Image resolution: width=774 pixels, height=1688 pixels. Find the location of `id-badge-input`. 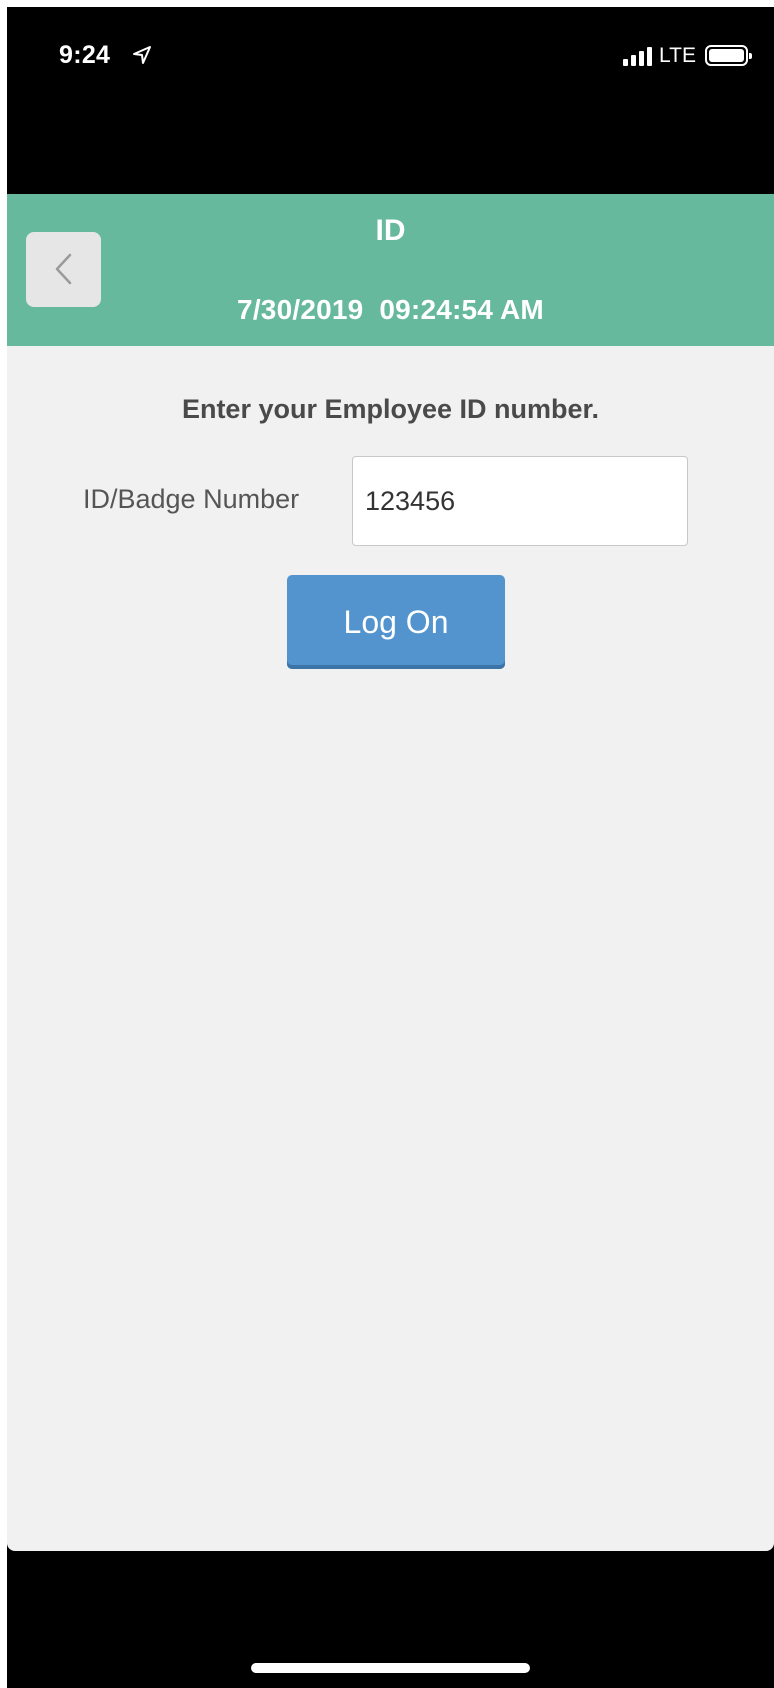

id-badge-input is located at coordinates (520, 501).